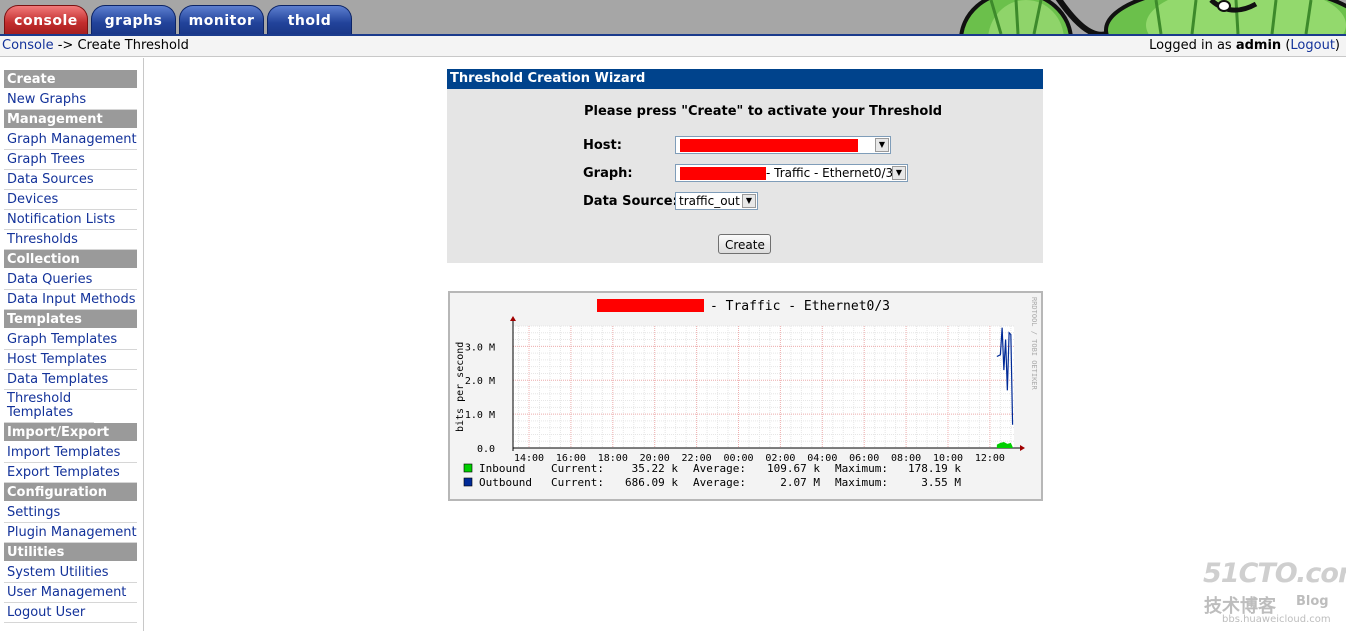 The image size is (1346, 631). I want to click on login-paren-close: ), so click(1337, 45).